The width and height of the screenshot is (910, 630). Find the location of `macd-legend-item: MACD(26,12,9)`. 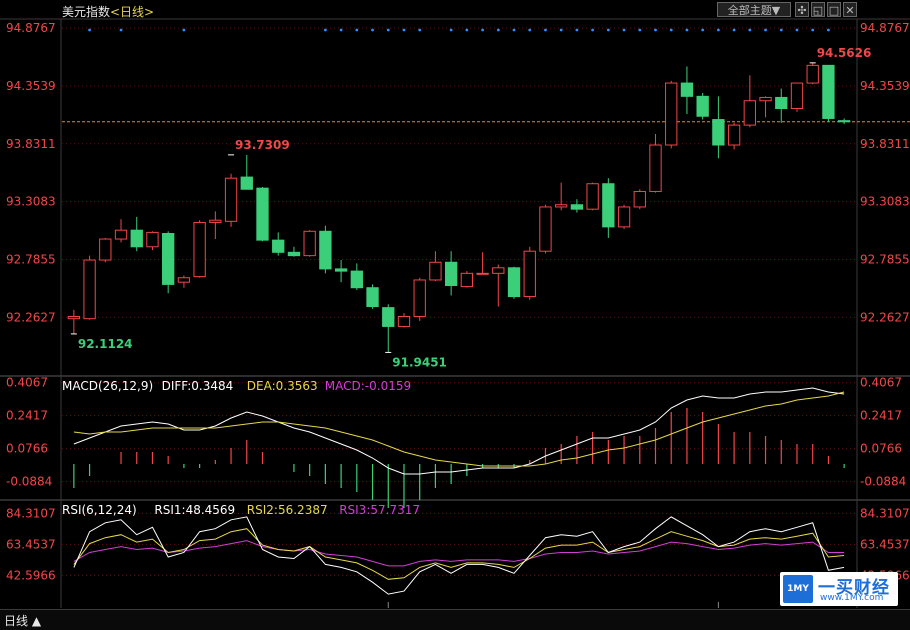

macd-legend-item: MACD(26,12,9) is located at coordinates (107, 386).